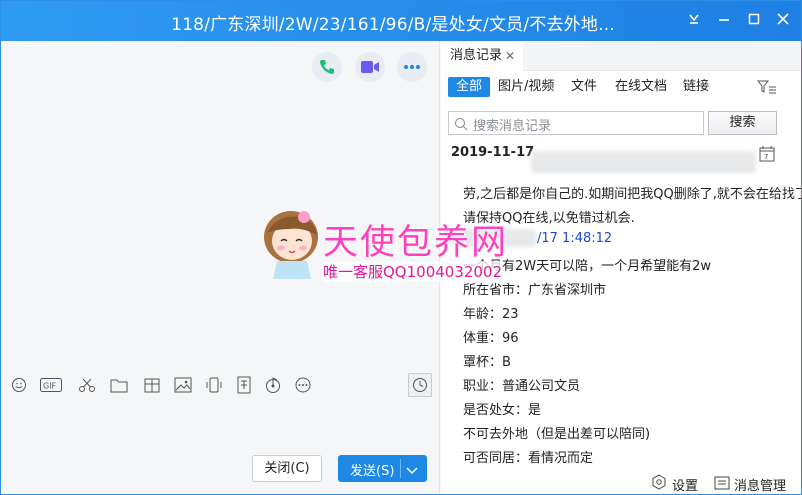  I want to click on maximize-icon, so click(754, 19).